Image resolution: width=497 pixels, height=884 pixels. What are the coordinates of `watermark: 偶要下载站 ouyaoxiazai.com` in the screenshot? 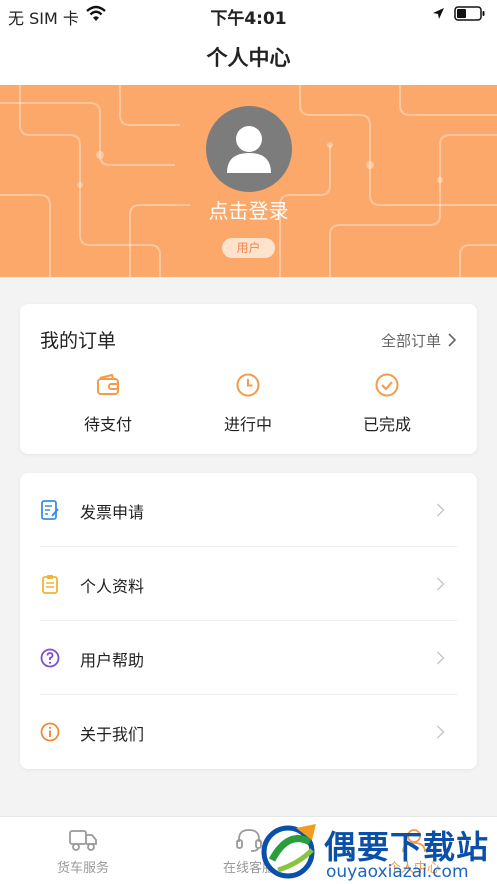 It's located at (377, 850).